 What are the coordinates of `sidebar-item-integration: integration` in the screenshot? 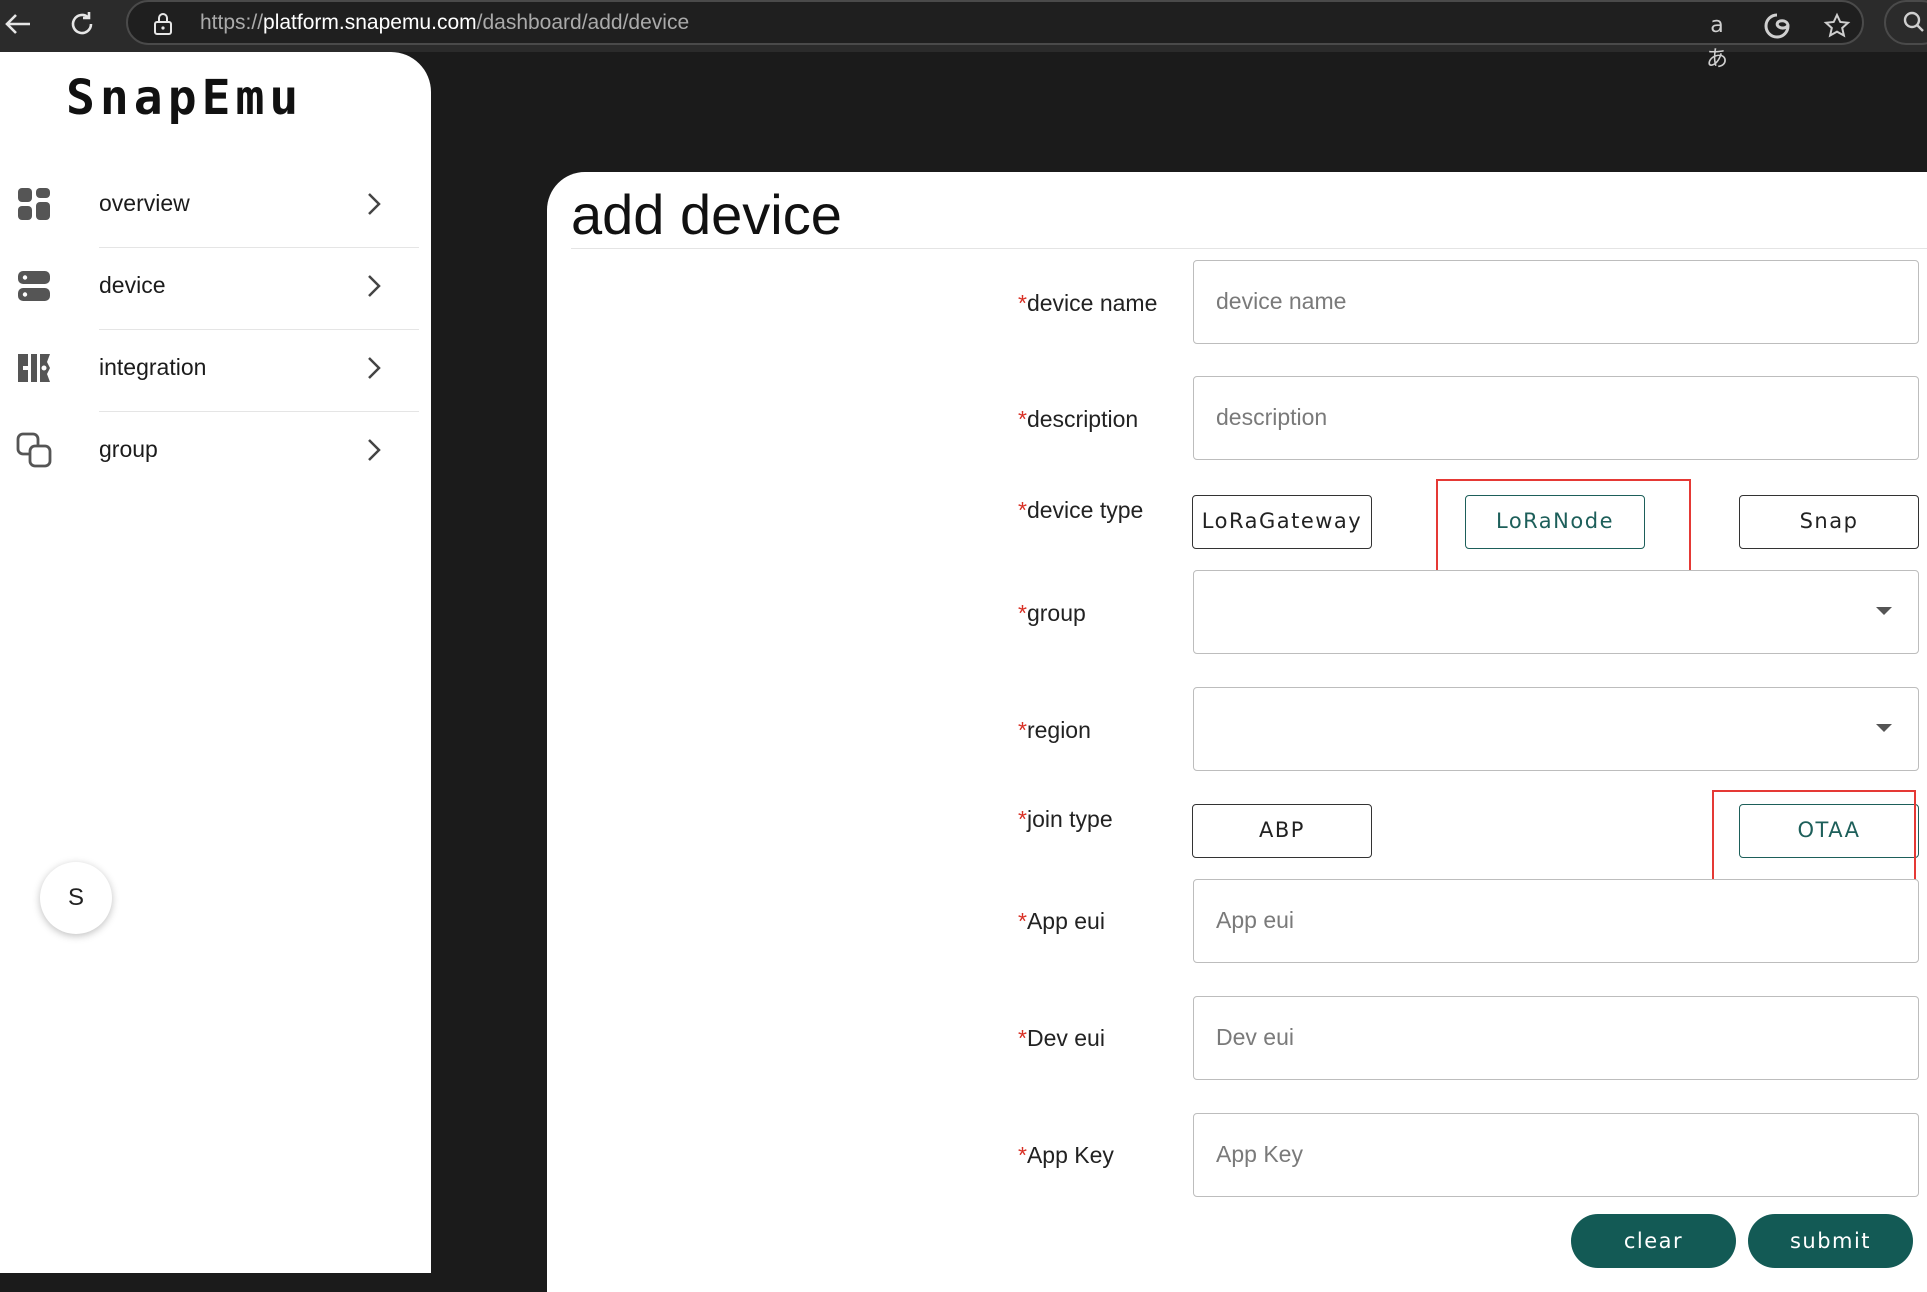 It's located at (210, 371).